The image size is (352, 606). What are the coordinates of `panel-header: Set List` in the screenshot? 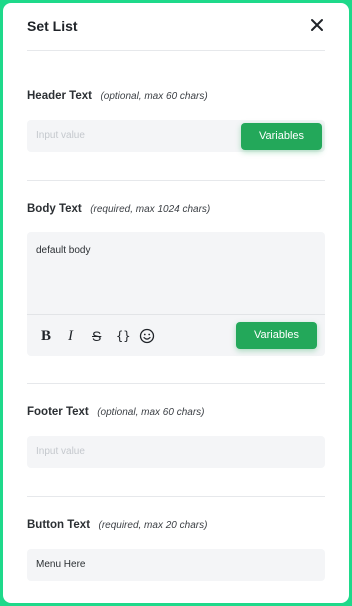 It's located at (176, 27).